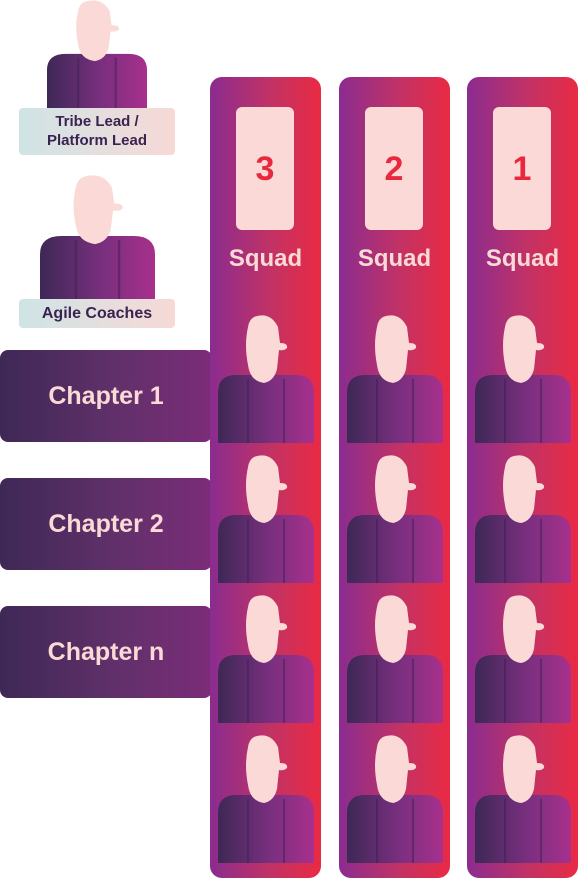  I want to click on chapter-row-2: Chapter 2, so click(106, 524).